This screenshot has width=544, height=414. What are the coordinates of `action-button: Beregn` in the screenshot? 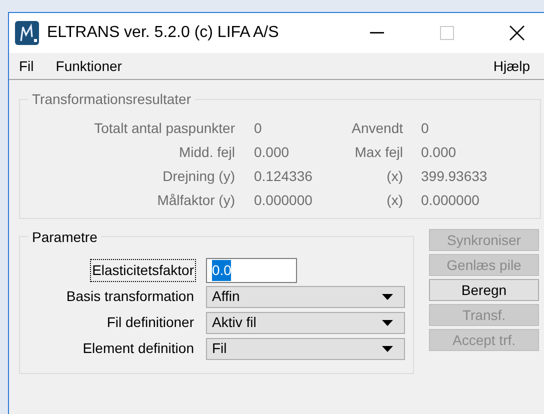 It's located at (484, 290).